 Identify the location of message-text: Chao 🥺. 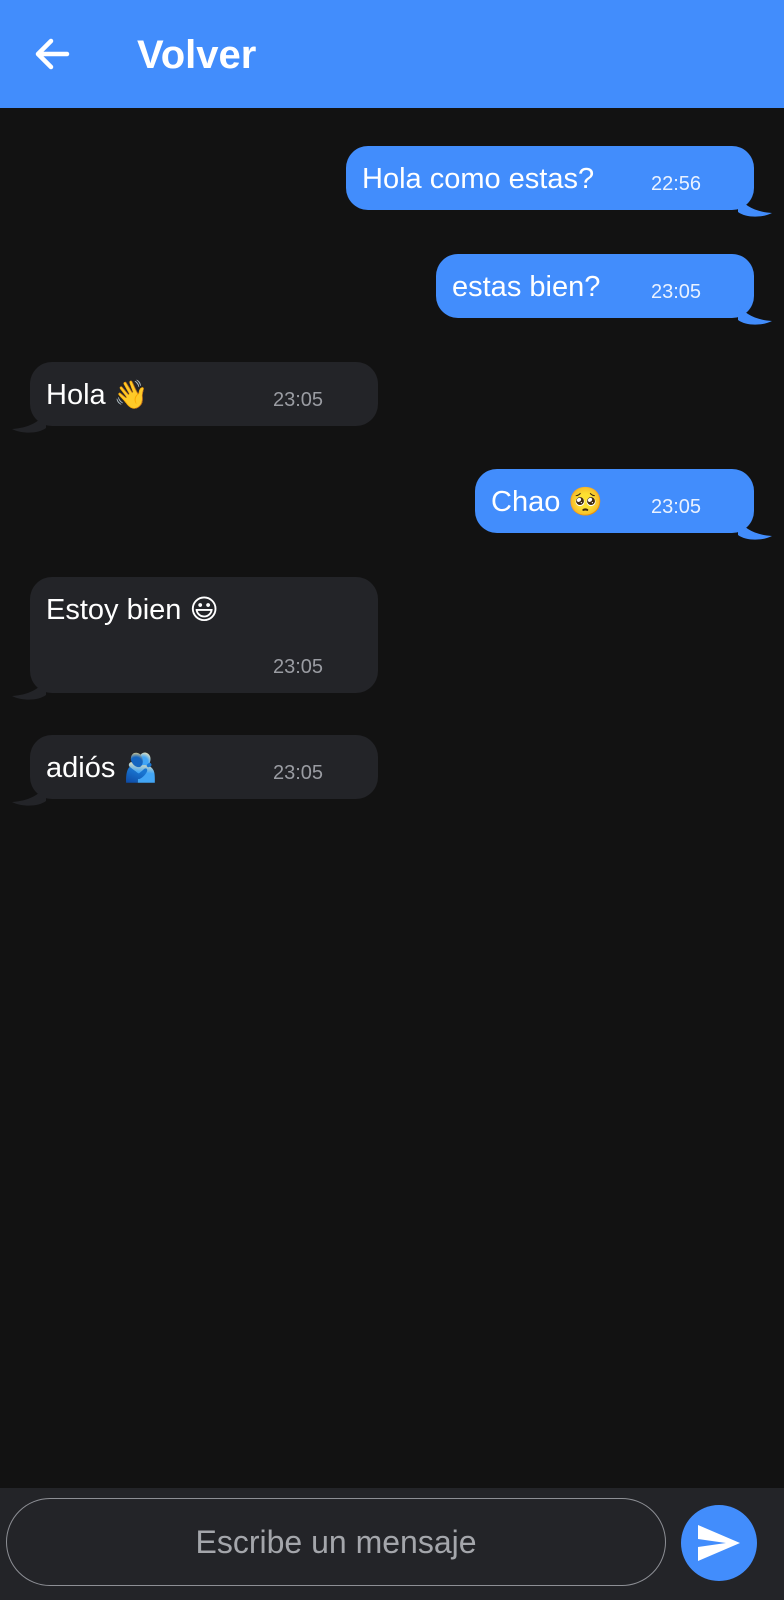
(547, 502).